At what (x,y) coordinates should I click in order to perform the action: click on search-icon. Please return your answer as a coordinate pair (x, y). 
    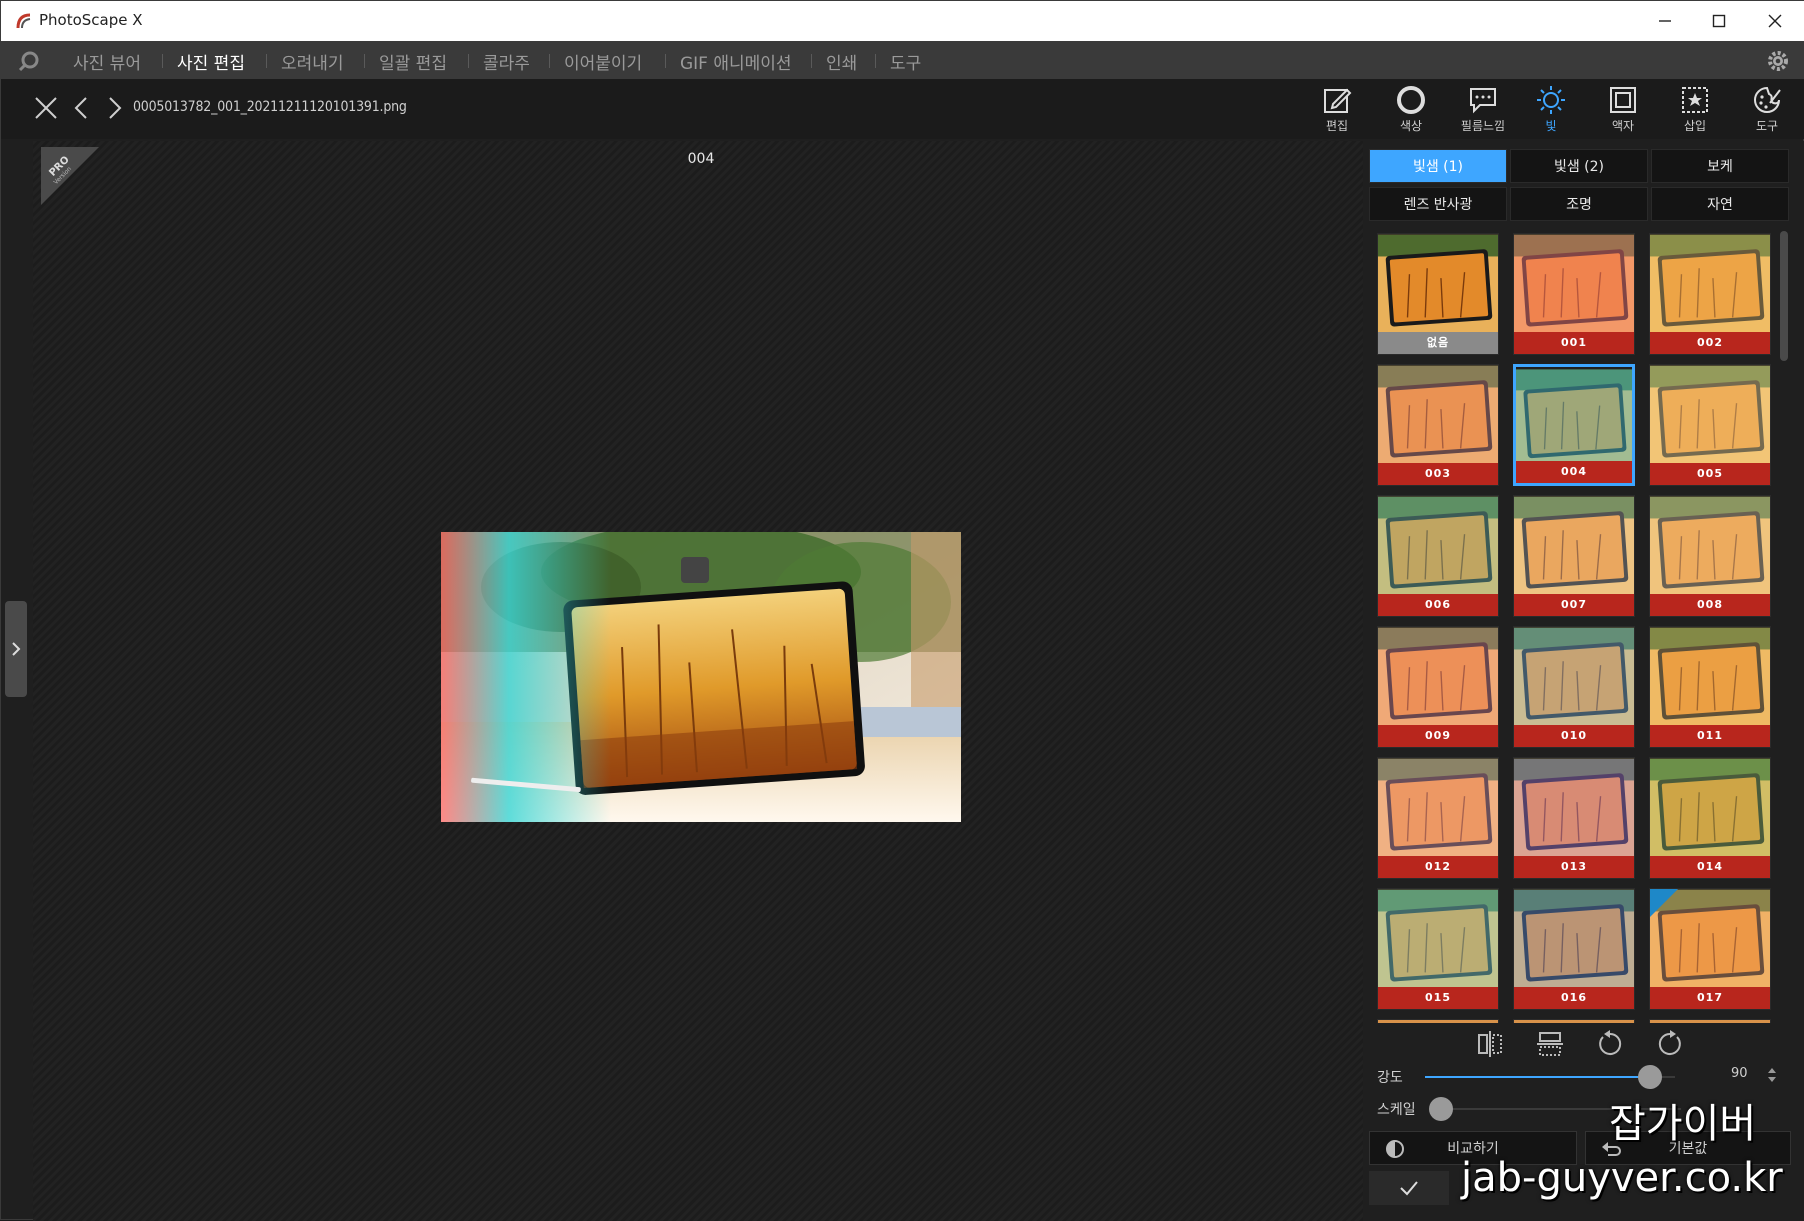
    Looking at the image, I should click on (29, 61).